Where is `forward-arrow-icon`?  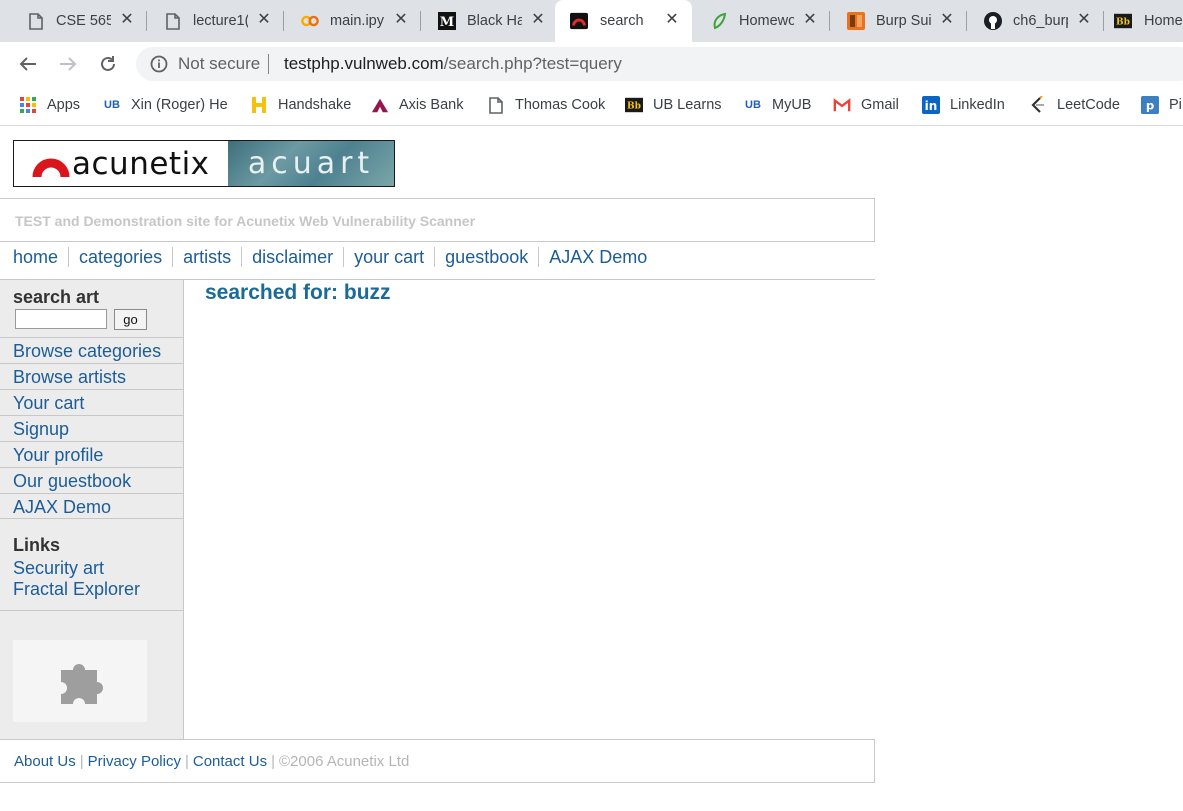 forward-arrow-icon is located at coordinates (68, 64).